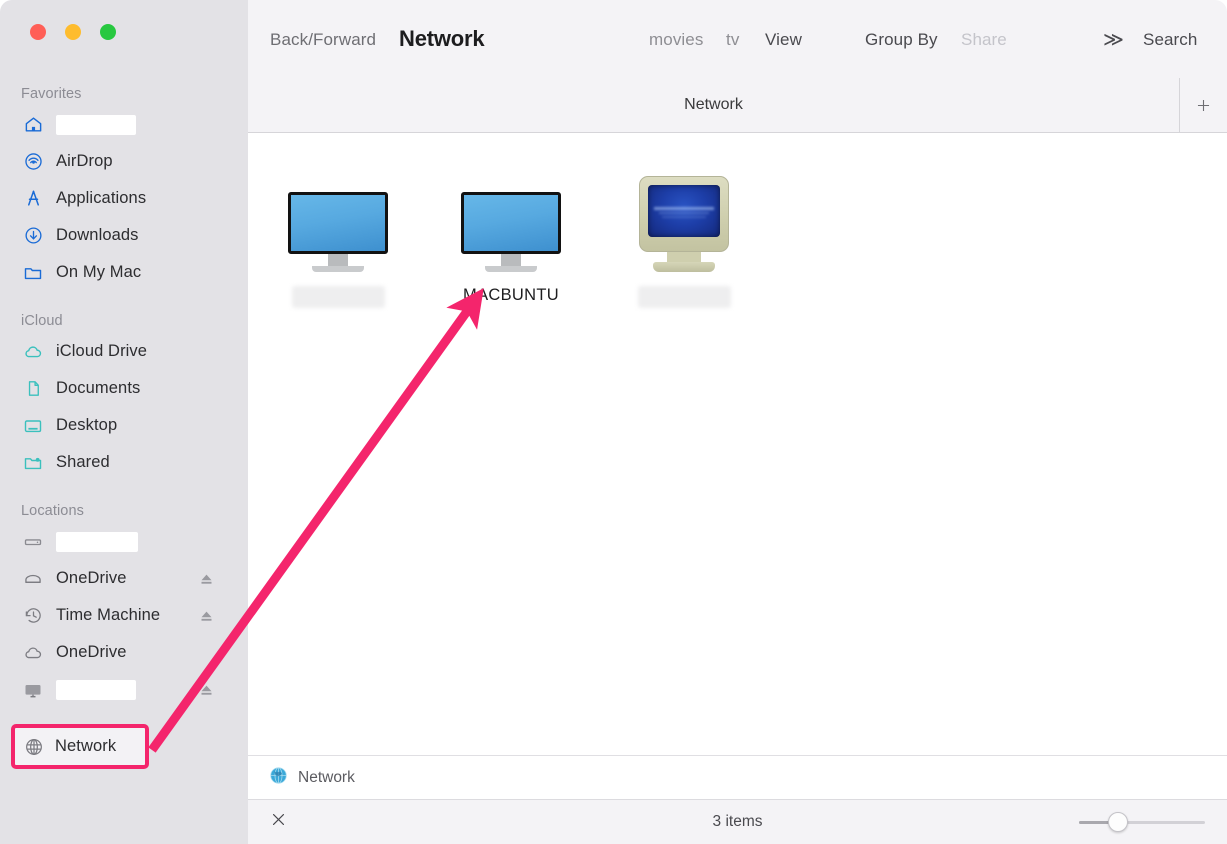  What do you see at coordinates (33, 162) in the screenshot?
I see `airdrop-icon` at bounding box center [33, 162].